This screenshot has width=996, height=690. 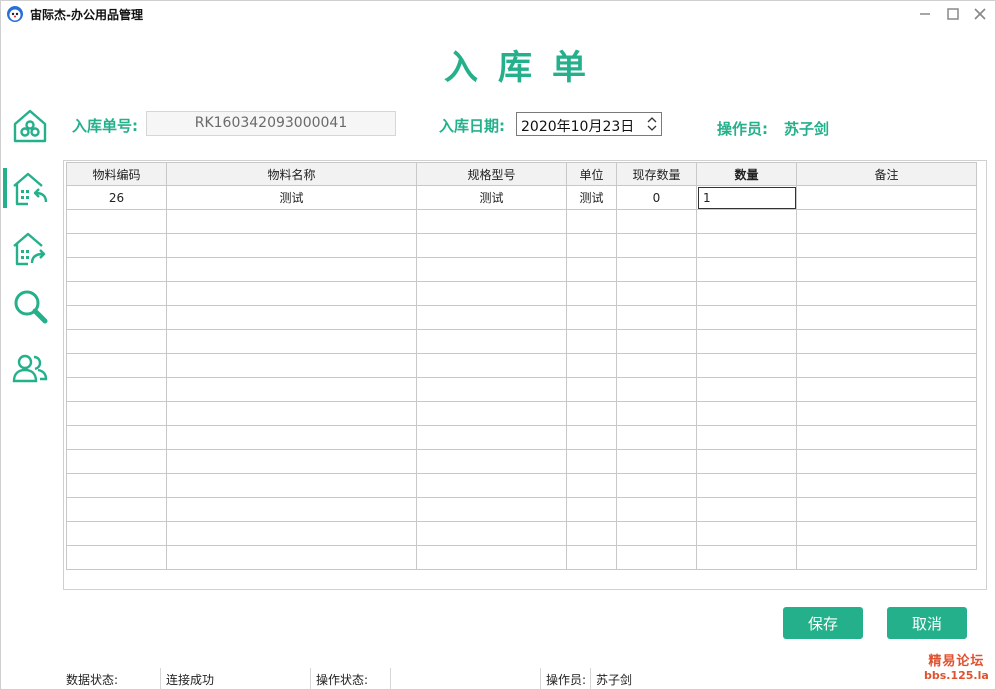 I want to click on sidebar-item-stock-in, so click(x=30, y=188).